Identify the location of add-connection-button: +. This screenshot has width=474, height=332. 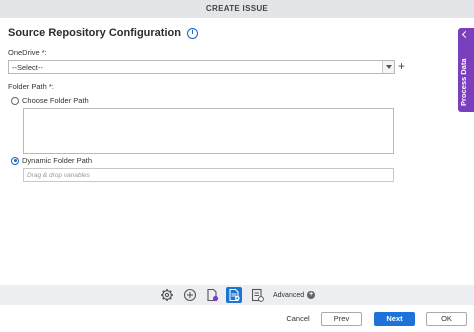
(401, 66).